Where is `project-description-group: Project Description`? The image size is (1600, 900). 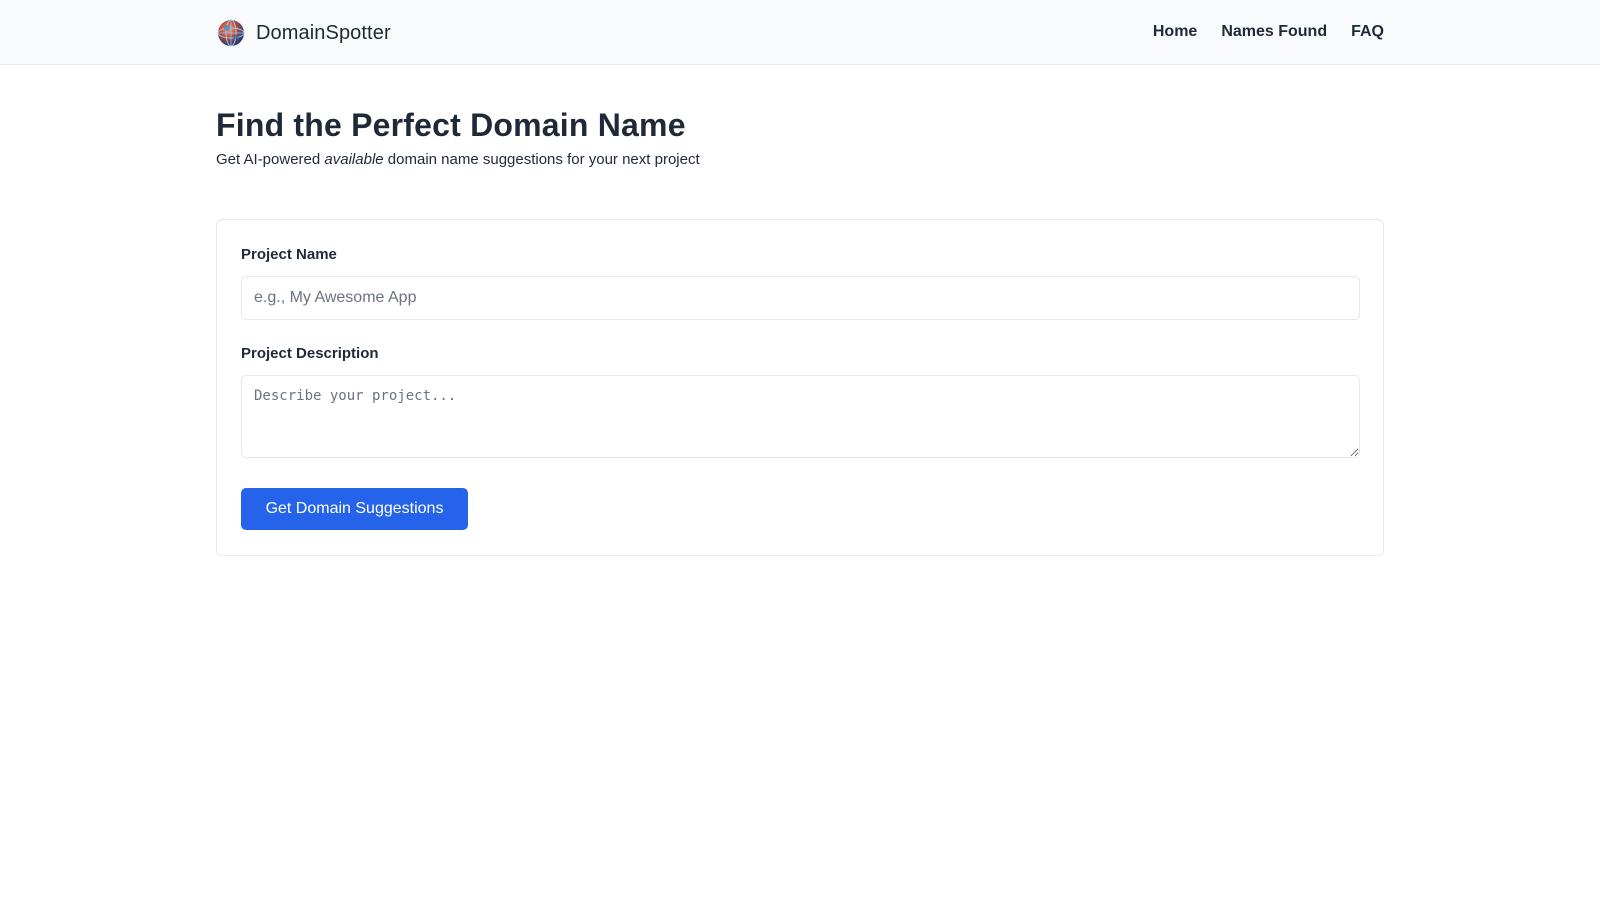
project-description-group: Project Description is located at coordinates (800, 400).